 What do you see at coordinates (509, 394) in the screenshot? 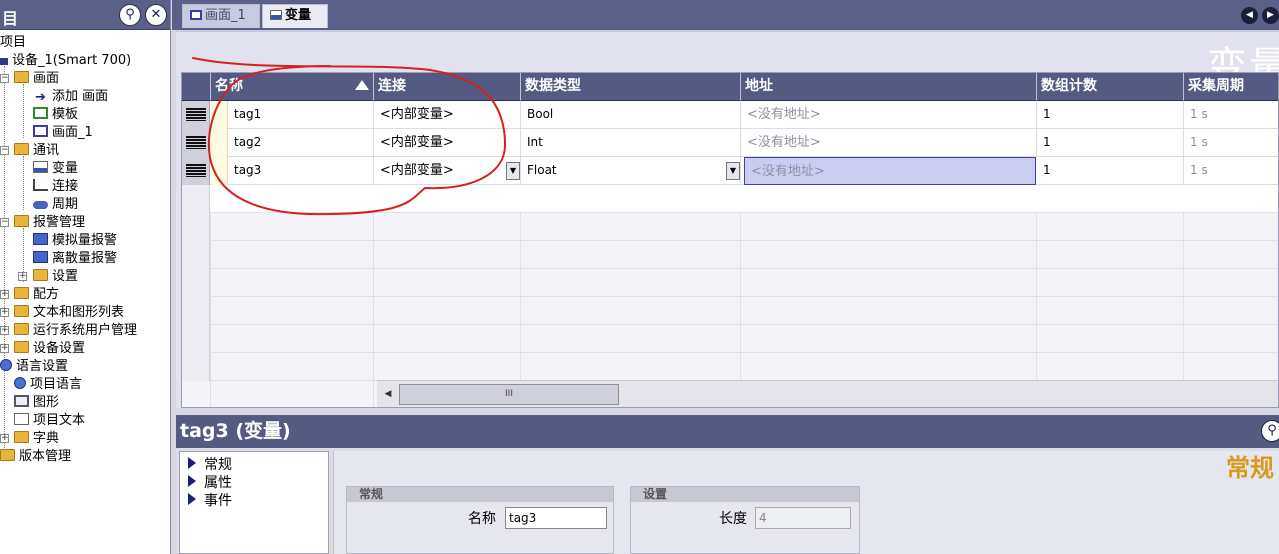
I see `scrollbar-thumb: III` at bounding box center [509, 394].